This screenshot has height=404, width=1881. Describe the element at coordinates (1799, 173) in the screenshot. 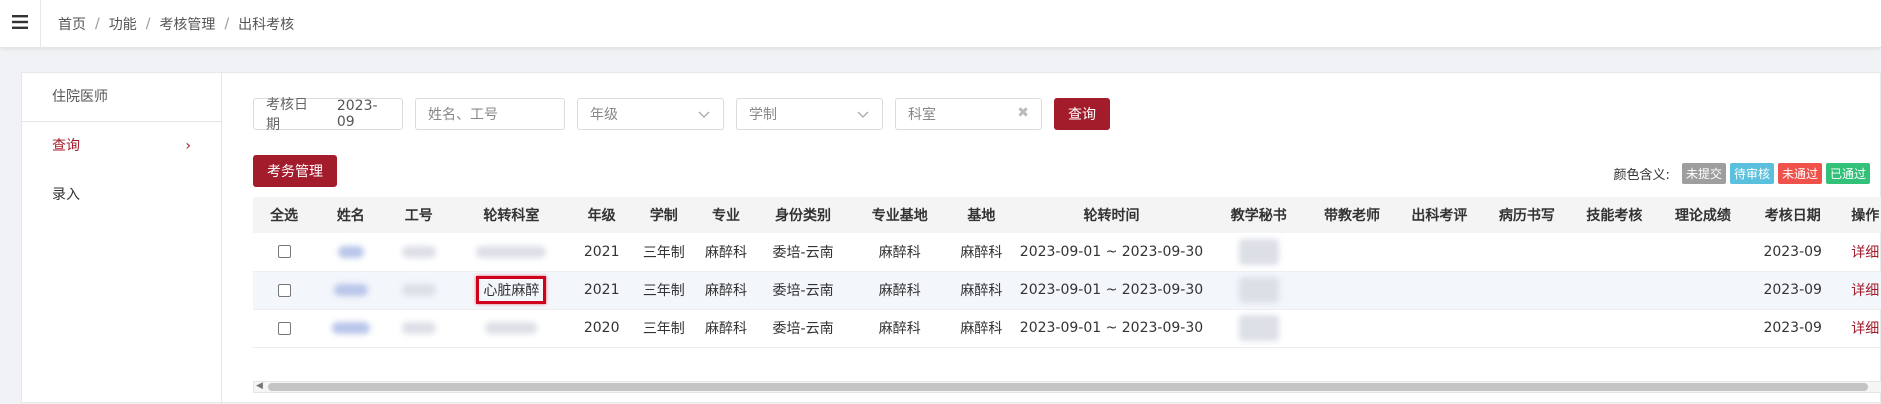

I see `status-badge-failed: 未通过` at that location.